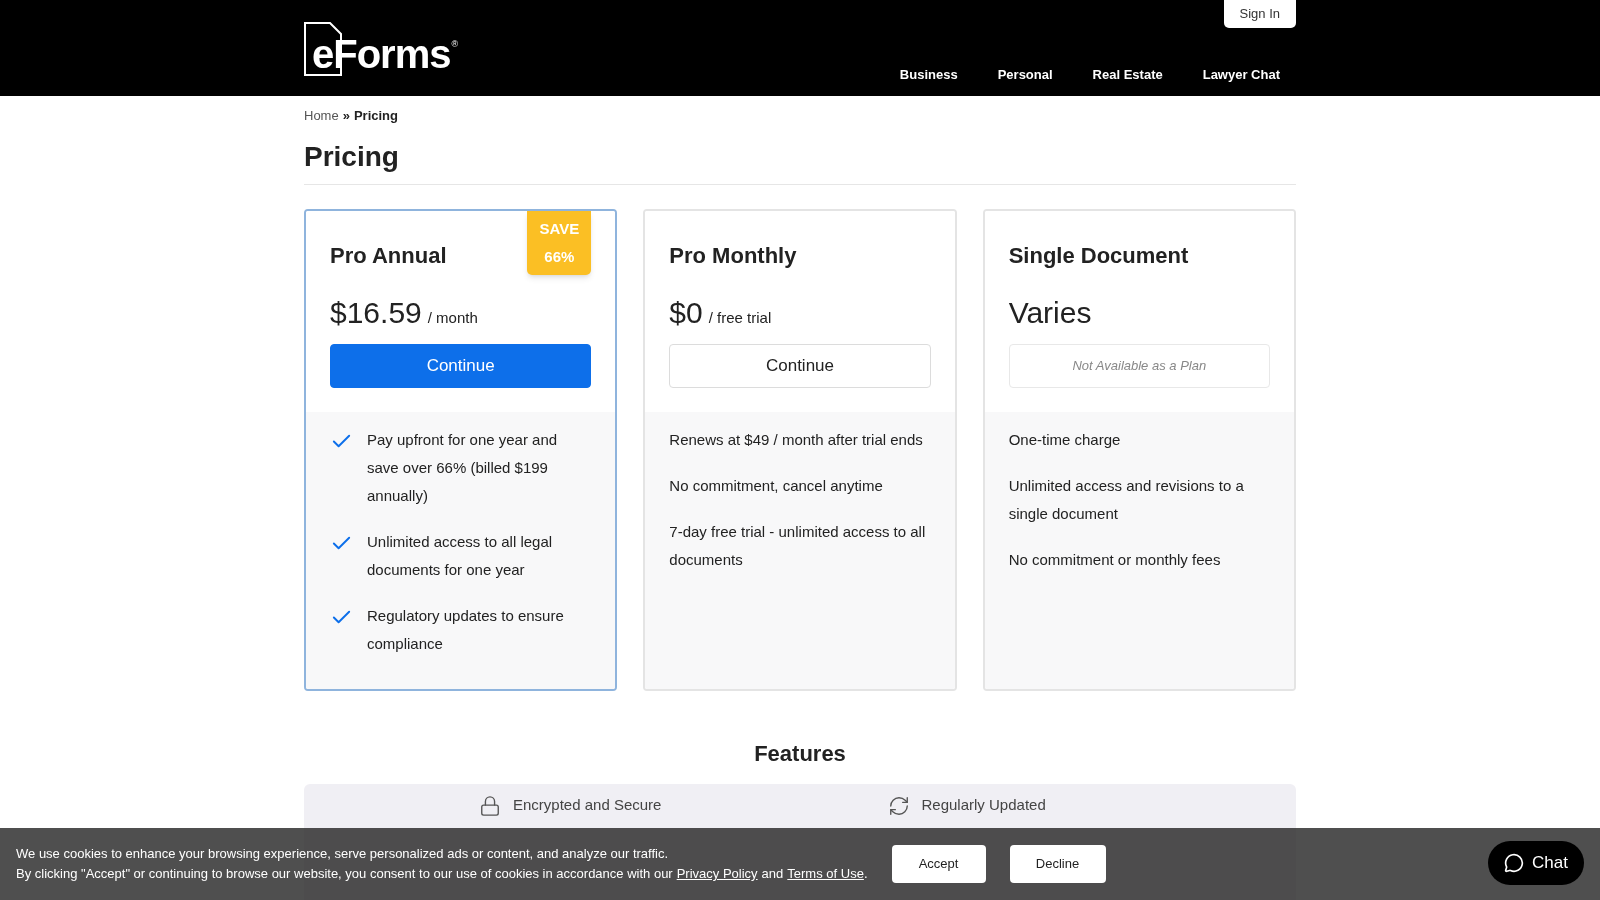  Describe the element at coordinates (733, 255) in the screenshot. I see `plan-name: Pro Monthly` at that location.